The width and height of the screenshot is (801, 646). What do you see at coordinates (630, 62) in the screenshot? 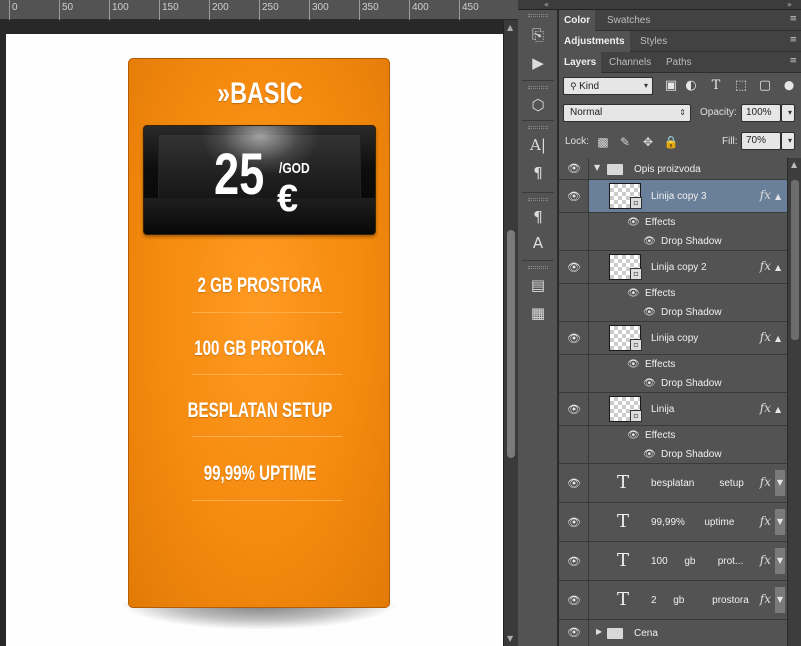
I see `tab-channels: Channels` at bounding box center [630, 62].